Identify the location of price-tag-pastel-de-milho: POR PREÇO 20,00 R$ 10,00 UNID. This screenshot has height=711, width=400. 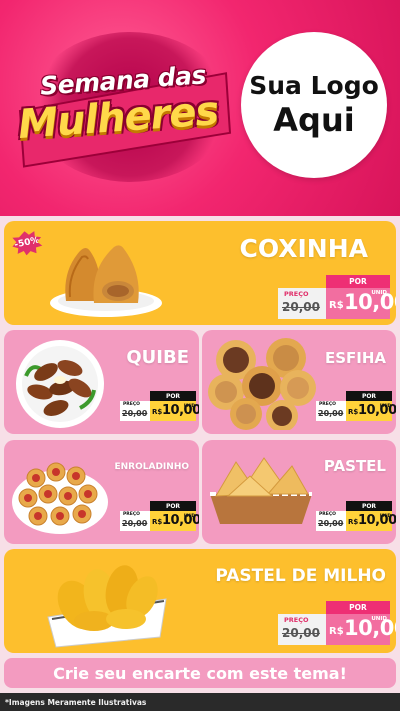
(337, 623).